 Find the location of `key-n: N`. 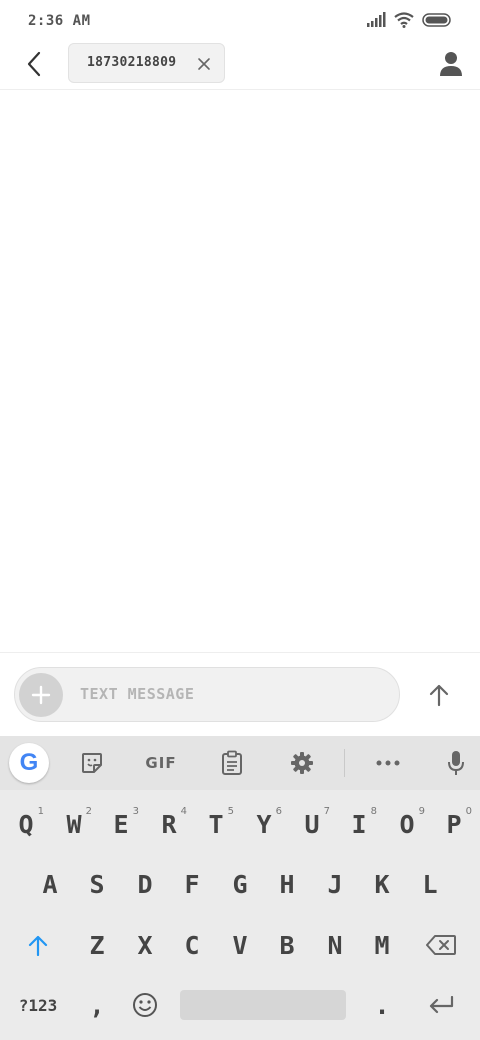

key-n: N is located at coordinates (335, 945).